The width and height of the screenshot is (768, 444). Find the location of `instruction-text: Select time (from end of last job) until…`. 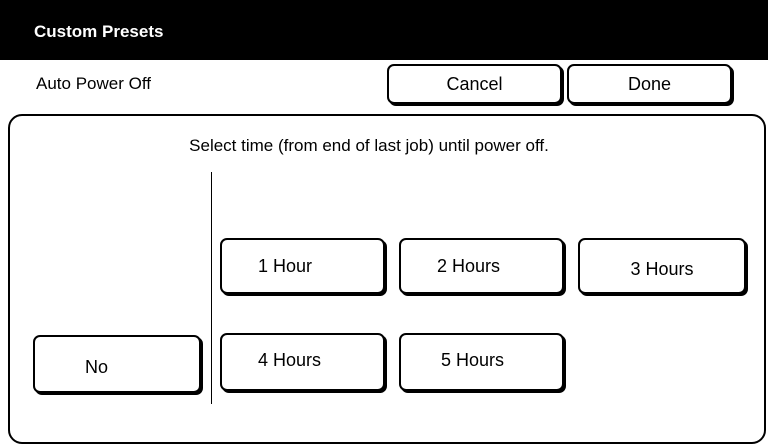

instruction-text: Select time (from end of last job) until… is located at coordinates (369, 145).